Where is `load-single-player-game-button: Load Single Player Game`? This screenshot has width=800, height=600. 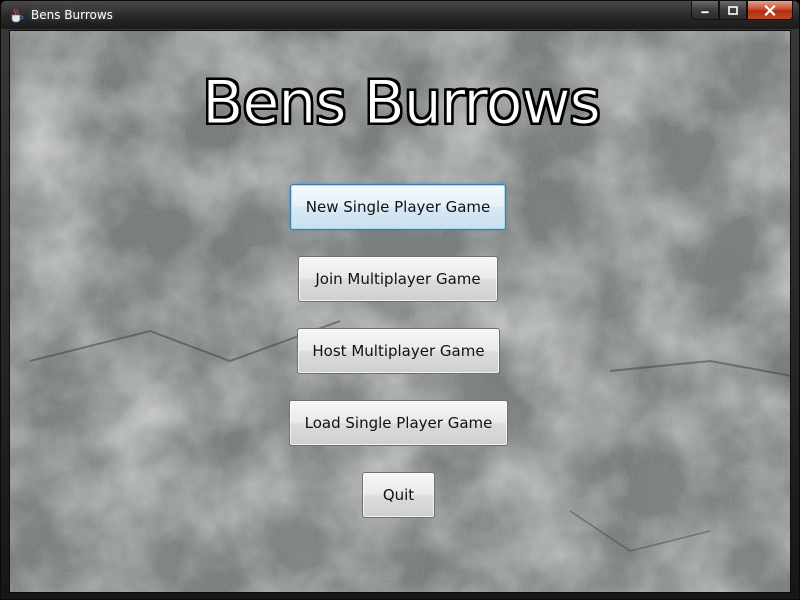
load-single-player-game-button: Load Single Player Game is located at coordinates (398, 423).